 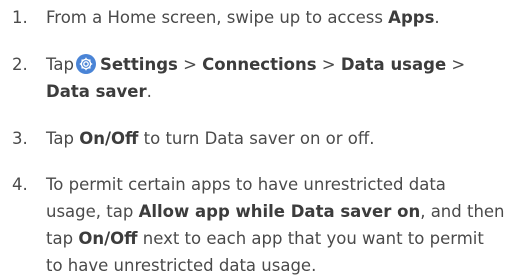 I want to click on step-text: Tap On/Off to turn Data saver on or off., so click(x=275, y=138).